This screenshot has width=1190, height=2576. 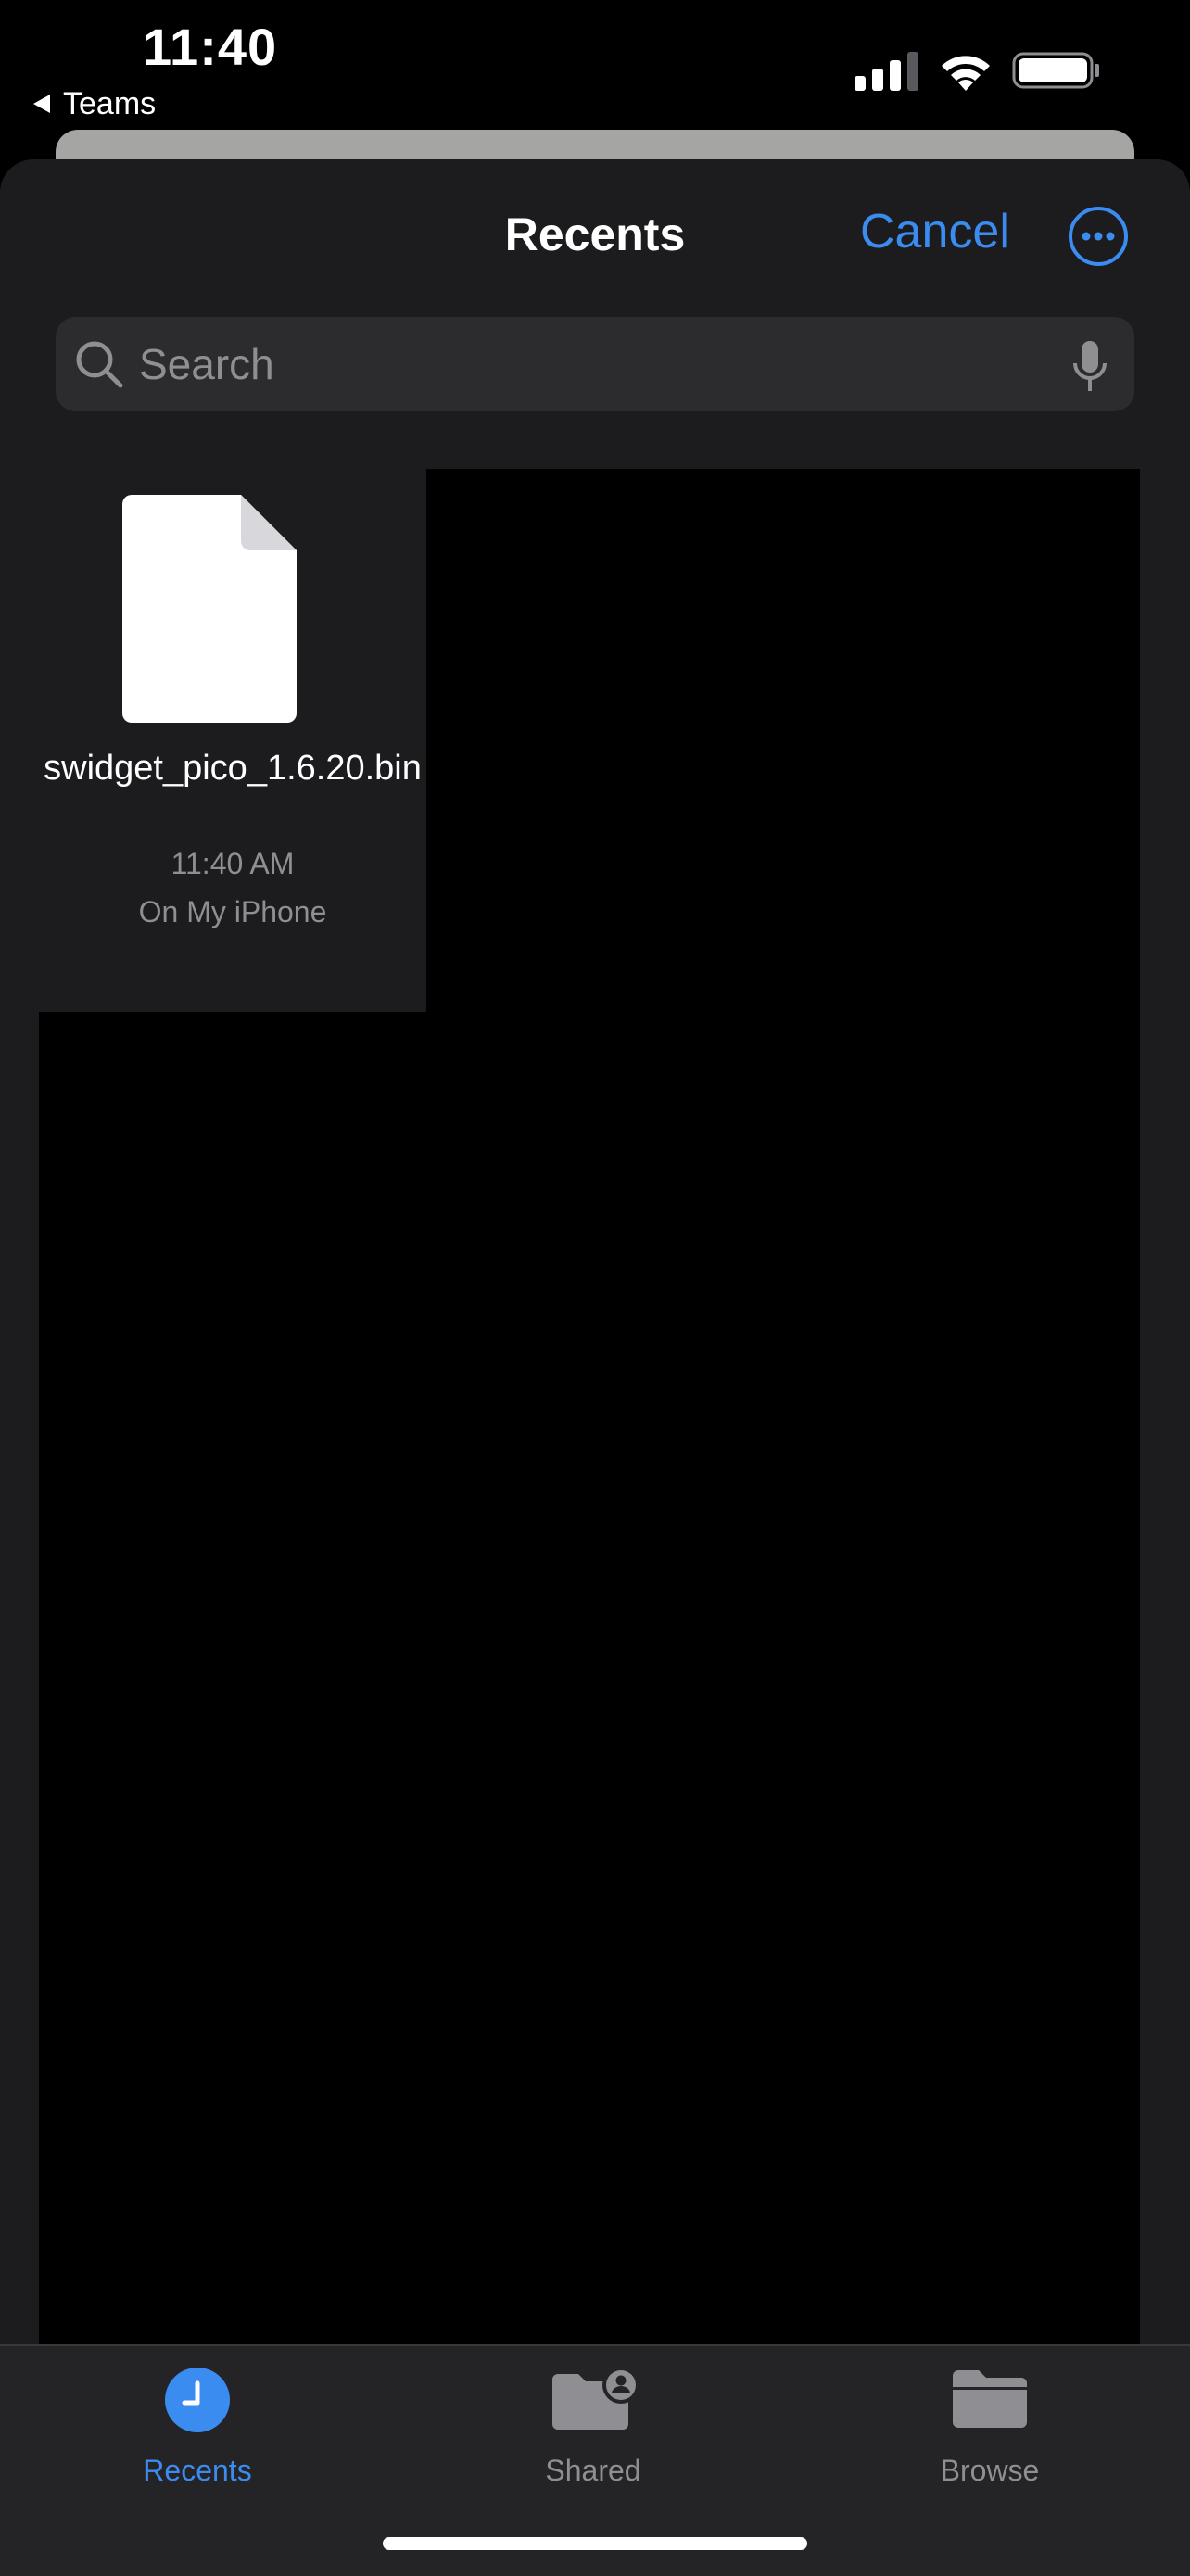 What do you see at coordinates (1055, 70) in the screenshot?
I see `battery-icon` at bounding box center [1055, 70].